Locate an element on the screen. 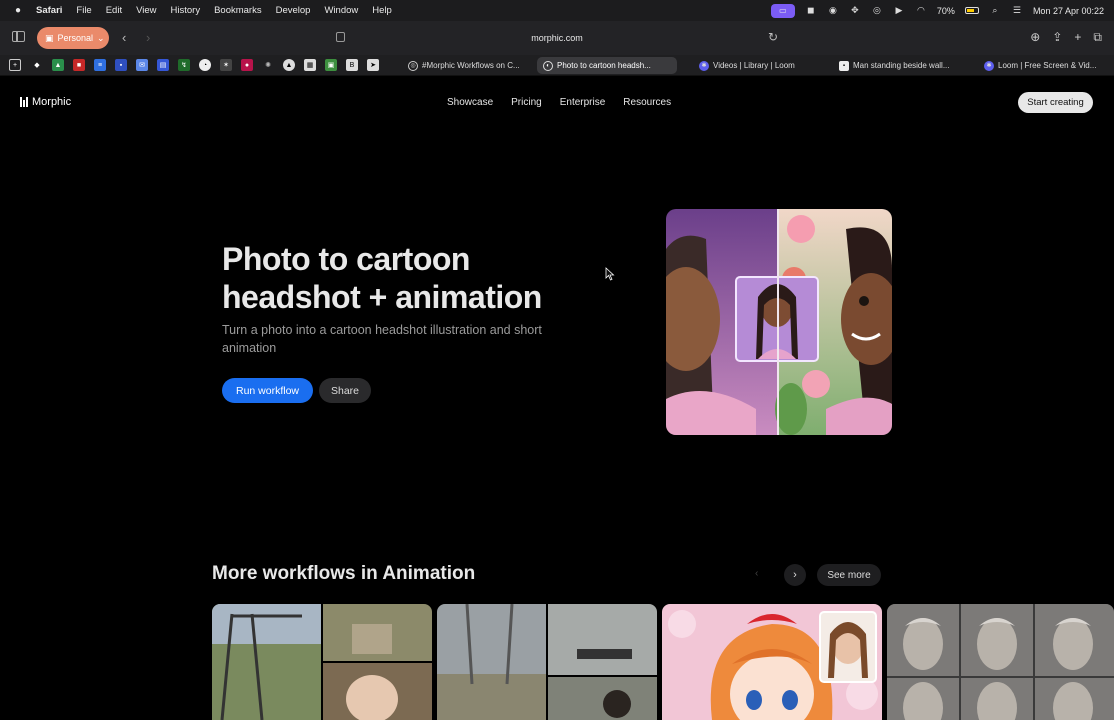  camera-icon: ◼ is located at coordinates (811, 11).